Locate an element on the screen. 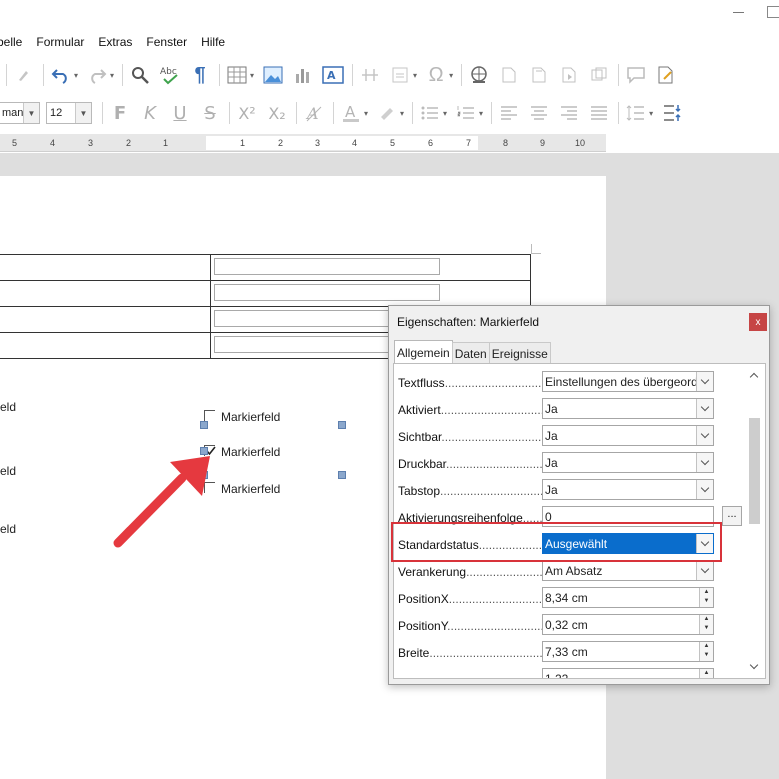  font-color-dropdown-icon: ▾ is located at coordinates (366, 113).